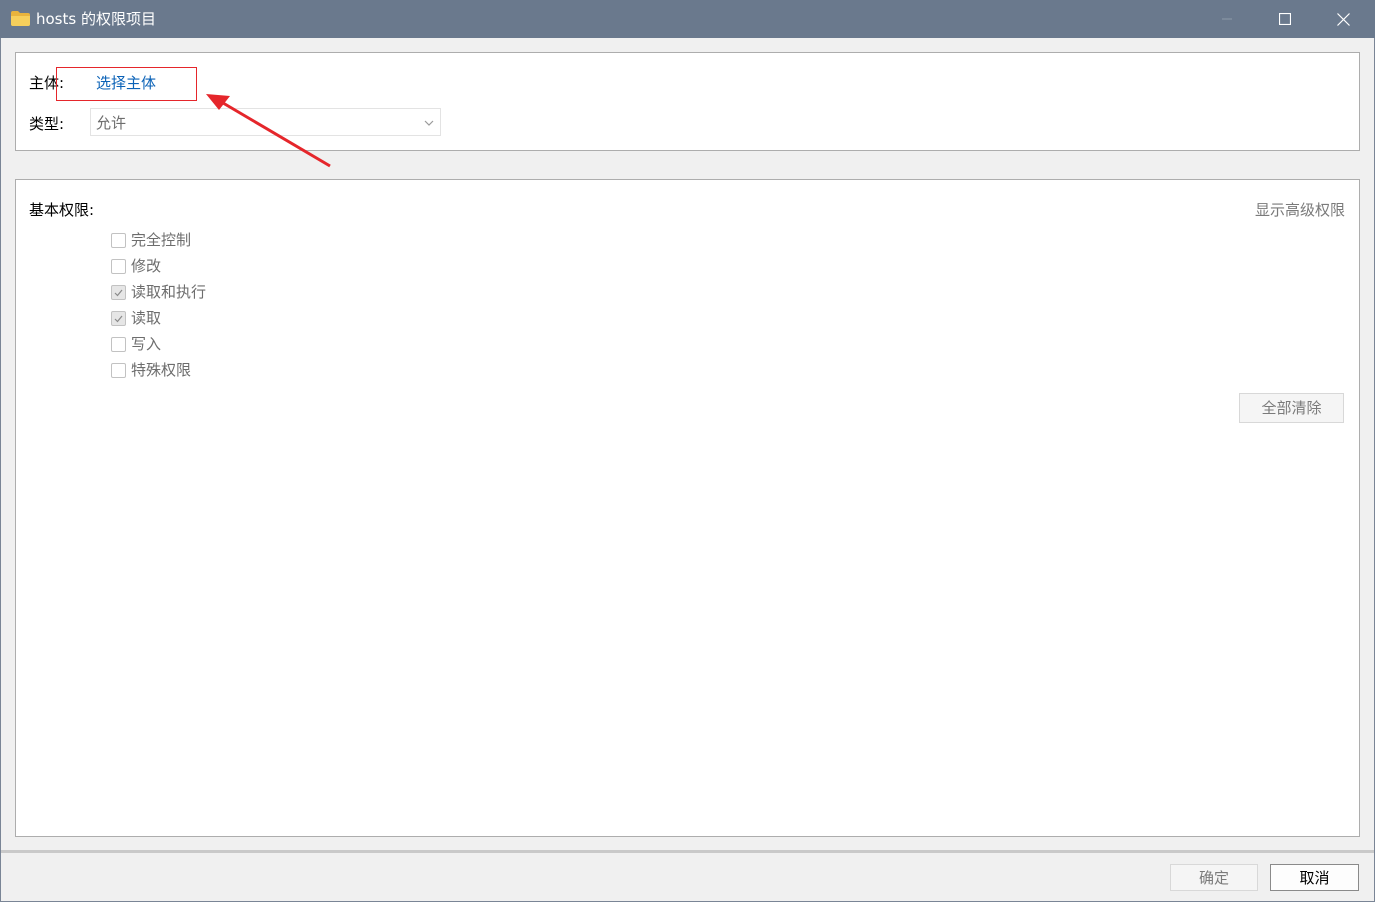 The width and height of the screenshot is (1375, 902). What do you see at coordinates (111, 123) in the screenshot?
I see `type-dropdown-value: 允许` at bounding box center [111, 123].